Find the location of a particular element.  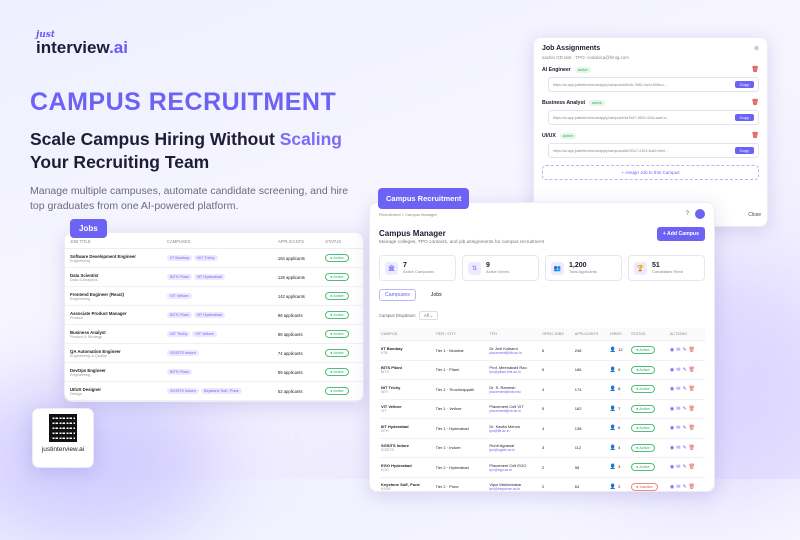

tpo-email: tpo@ego.ac.in is located at coordinates (513, 470).